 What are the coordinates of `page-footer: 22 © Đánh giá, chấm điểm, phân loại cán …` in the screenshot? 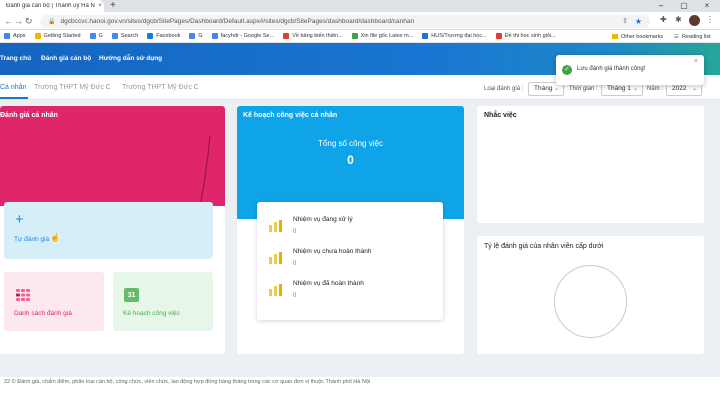 It's located at (360, 390).